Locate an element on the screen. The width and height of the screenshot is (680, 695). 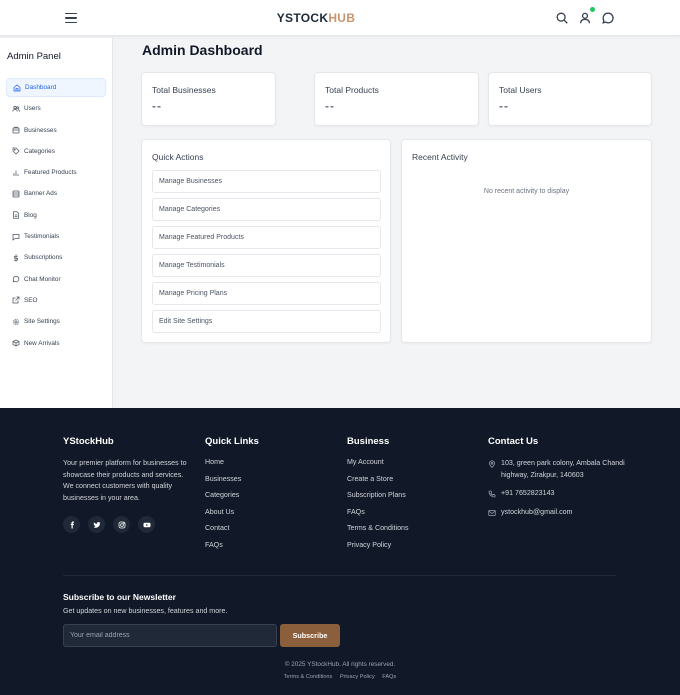
sidebar-item-new-arrivals: New Arrivals is located at coordinates (56, 343).